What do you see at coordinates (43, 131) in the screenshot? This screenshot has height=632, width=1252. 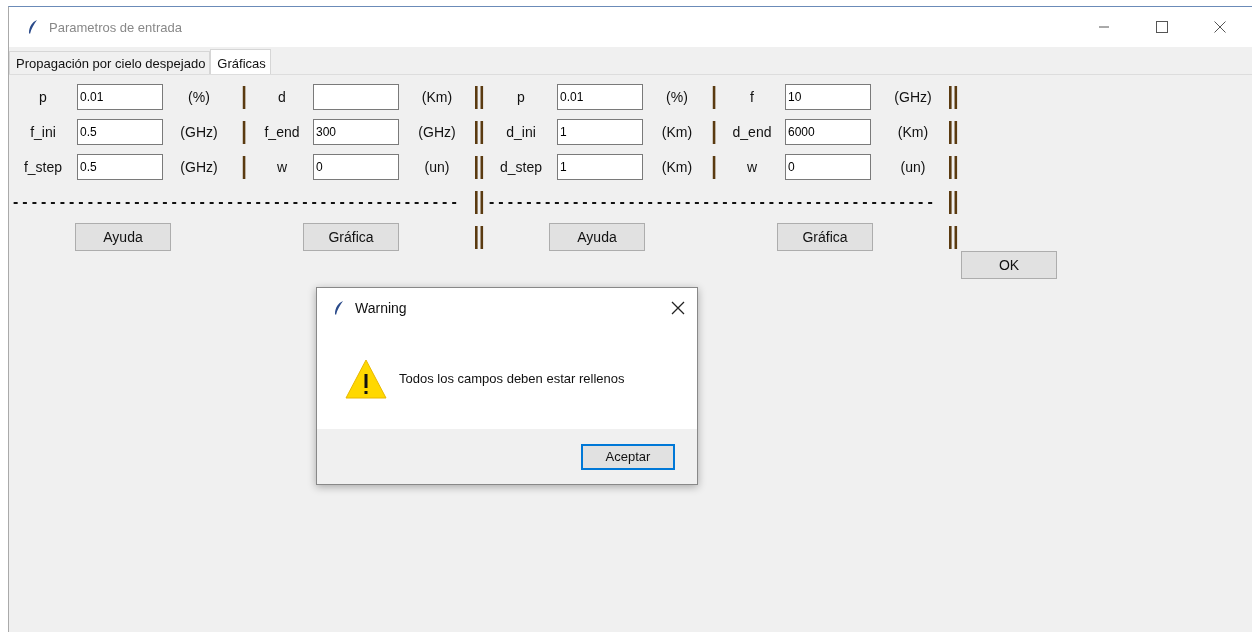 I see `field-label: f_ini` at bounding box center [43, 131].